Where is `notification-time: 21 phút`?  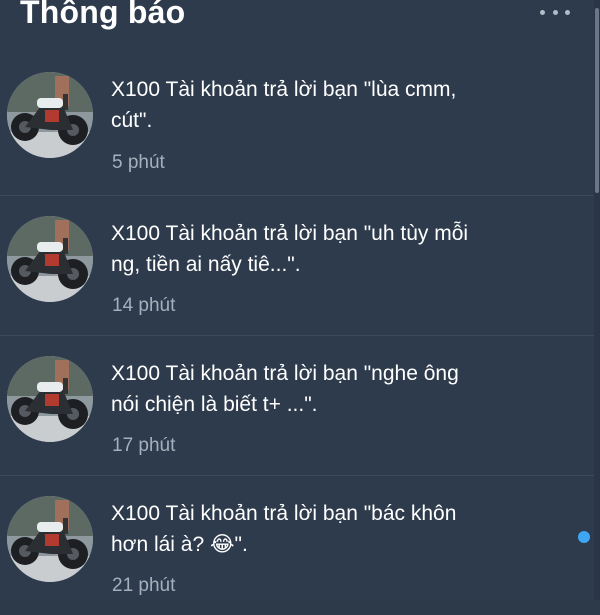
notification-time: 21 phút is located at coordinates (144, 585).